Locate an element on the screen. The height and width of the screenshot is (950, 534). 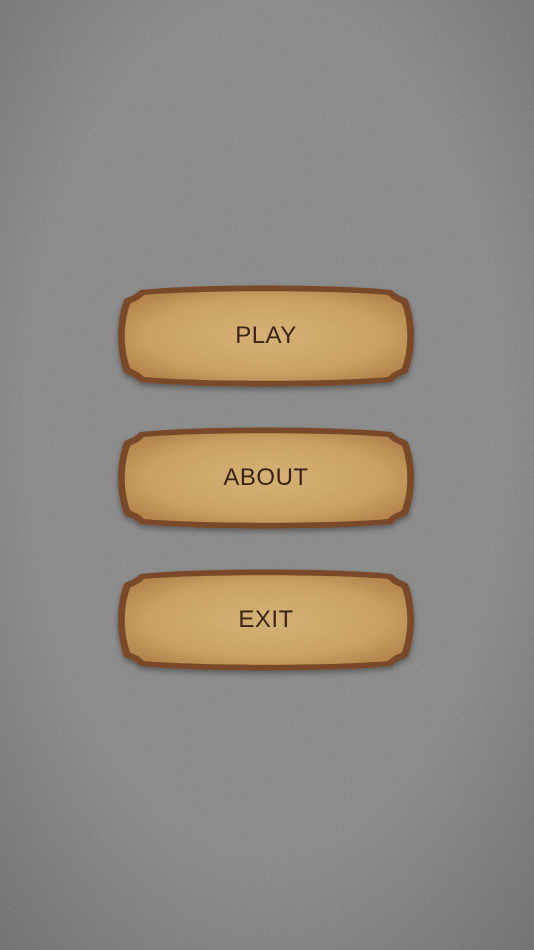
cork-plank-exit is located at coordinates (266, 620).